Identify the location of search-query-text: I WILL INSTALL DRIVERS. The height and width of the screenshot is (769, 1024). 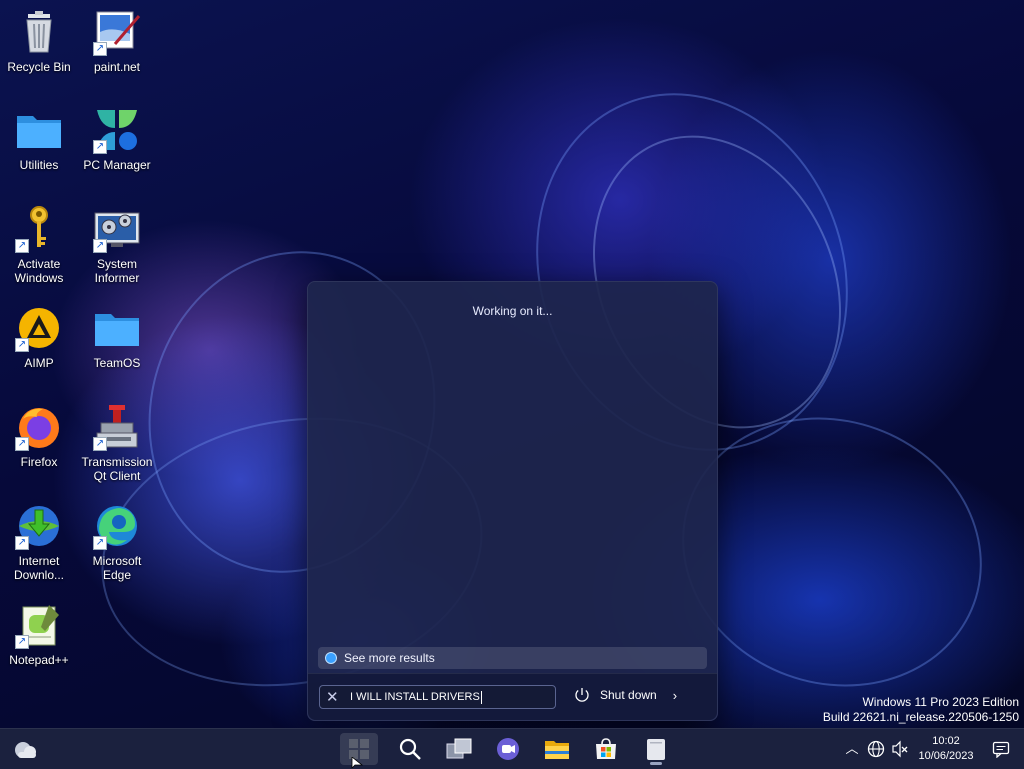
(415, 697).